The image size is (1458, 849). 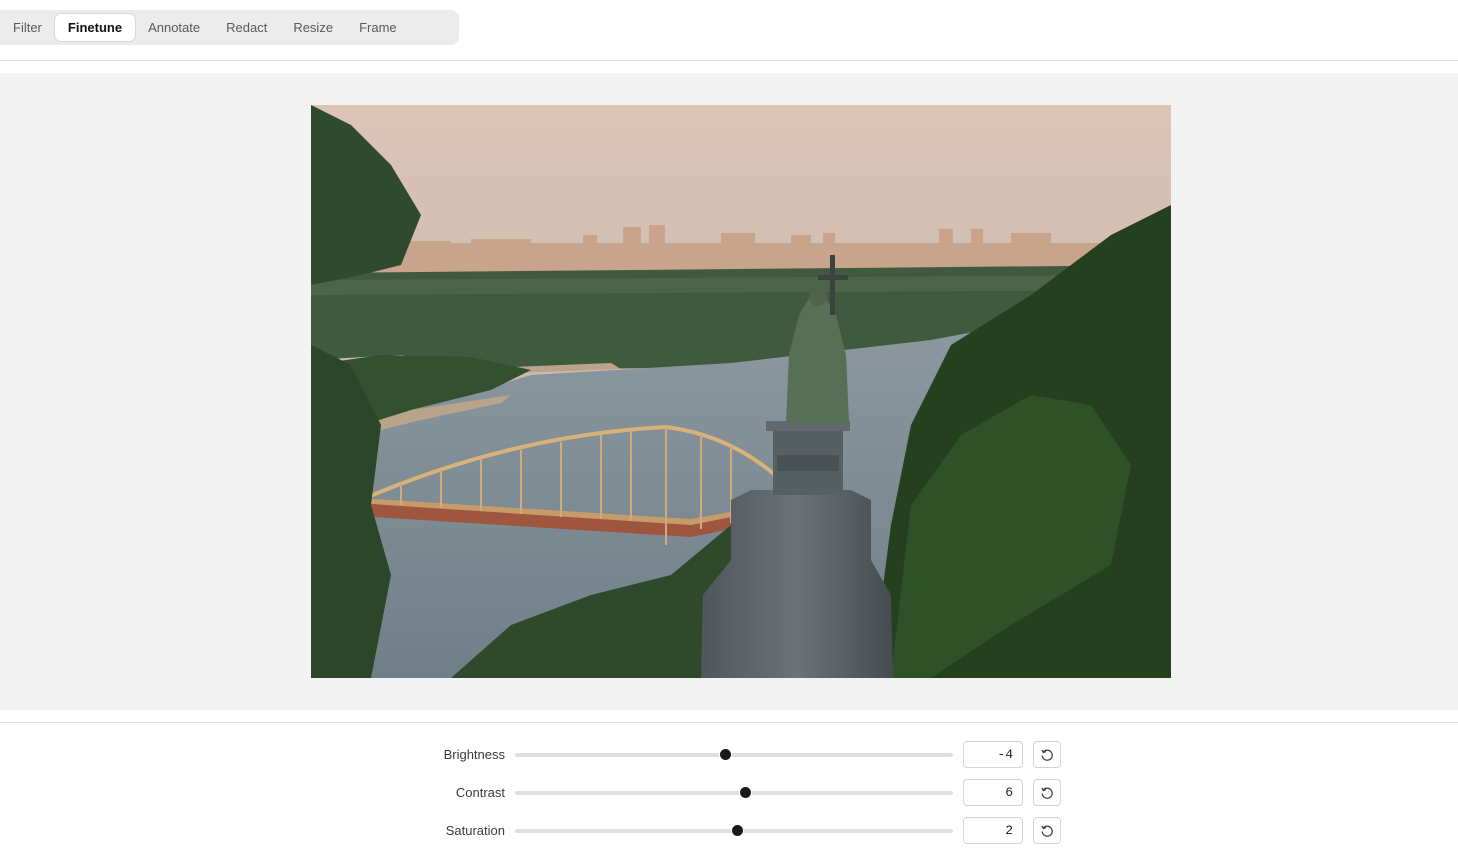 I want to click on contrast-label: Contrast, so click(x=480, y=792).